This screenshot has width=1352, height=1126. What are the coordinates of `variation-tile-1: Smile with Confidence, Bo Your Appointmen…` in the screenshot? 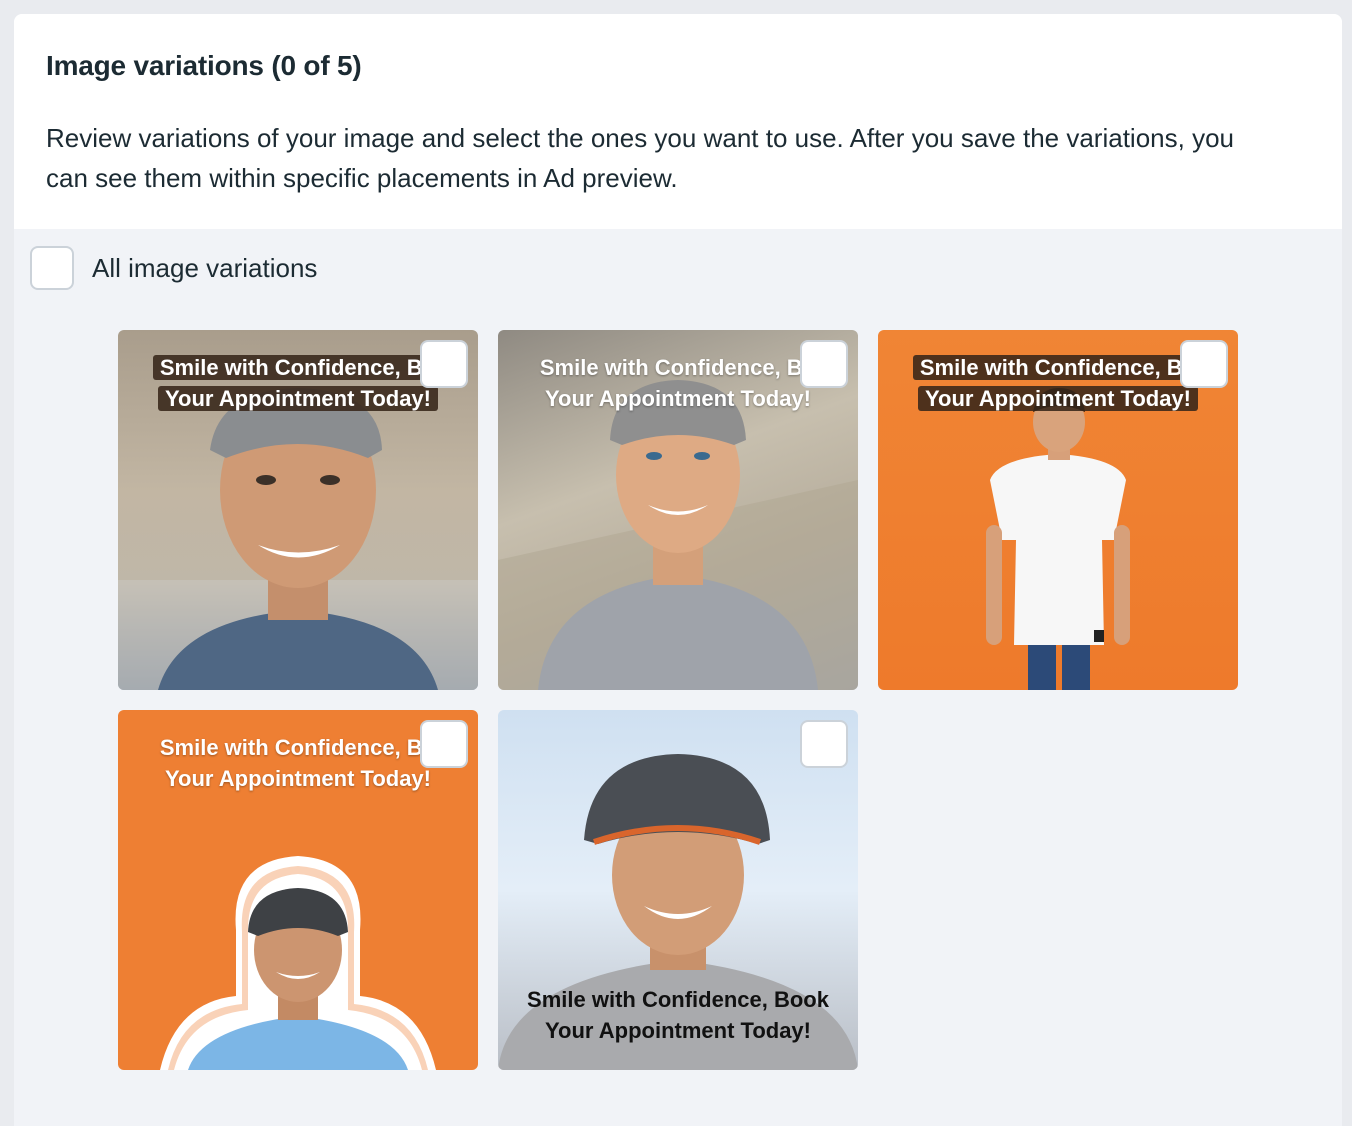 It's located at (298, 510).